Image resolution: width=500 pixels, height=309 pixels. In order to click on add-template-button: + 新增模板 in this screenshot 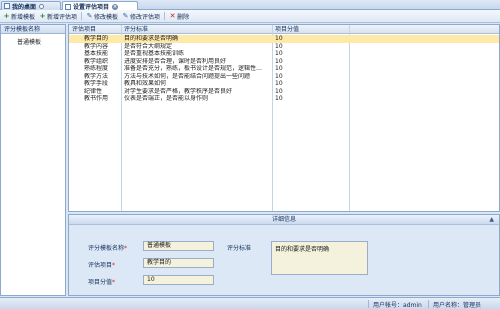, I will do `click(19, 16)`.